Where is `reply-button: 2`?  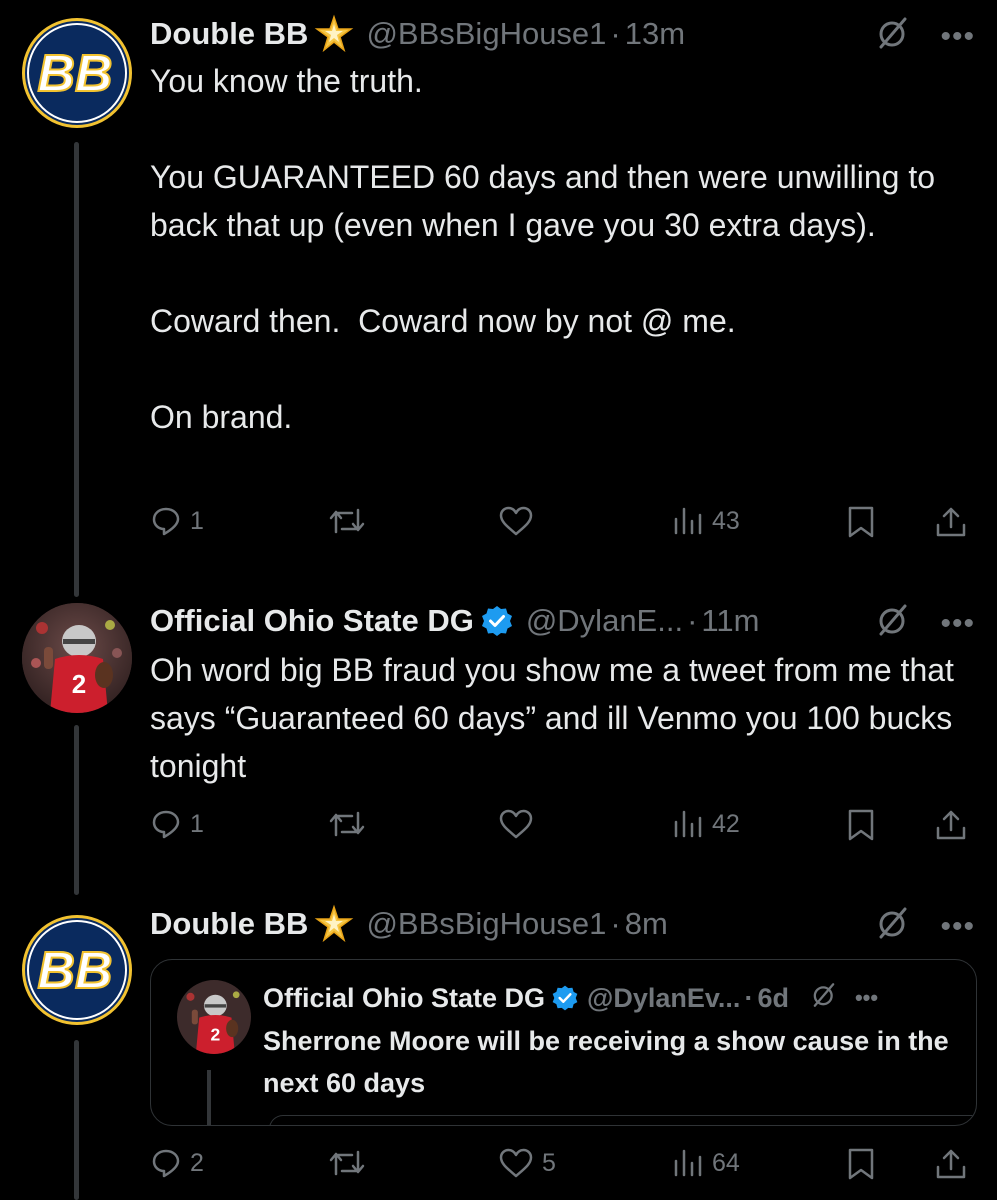
reply-button: 2 is located at coordinates (177, 1163).